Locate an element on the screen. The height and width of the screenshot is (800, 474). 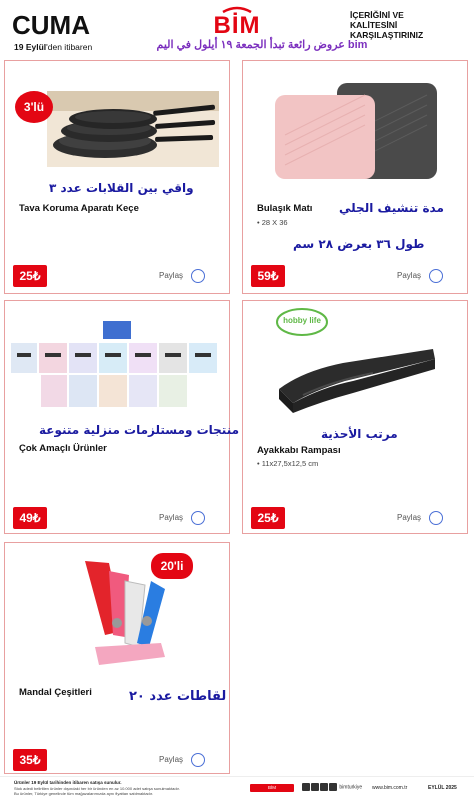
product-arabic-title: منتجات ومستلزمات منزلية متنوعة is located at coordinates (139, 430).